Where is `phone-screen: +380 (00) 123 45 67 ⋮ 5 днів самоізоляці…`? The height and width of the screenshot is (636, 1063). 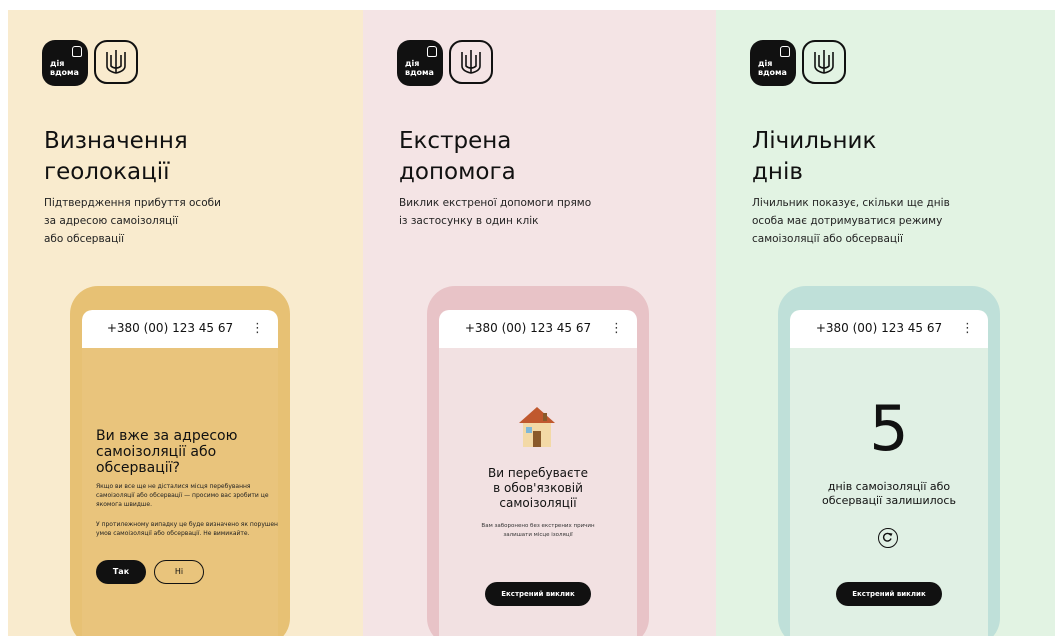
phone-screen: +380 (00) 123 45 67 ⋮ 5 днів самоізоляці… is located at coordinates (889, 473).